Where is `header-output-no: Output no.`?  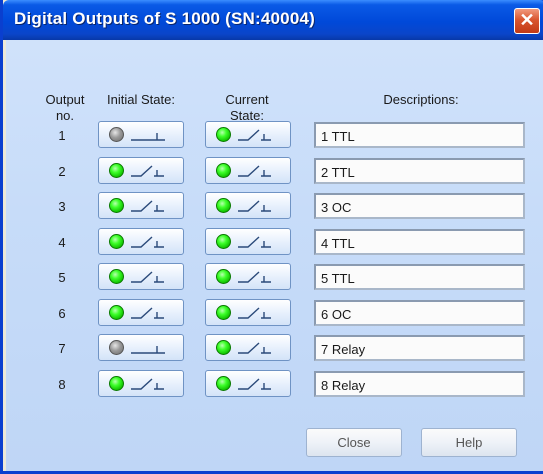
header-output-no: Output no. is located at coordinates (65, 108).